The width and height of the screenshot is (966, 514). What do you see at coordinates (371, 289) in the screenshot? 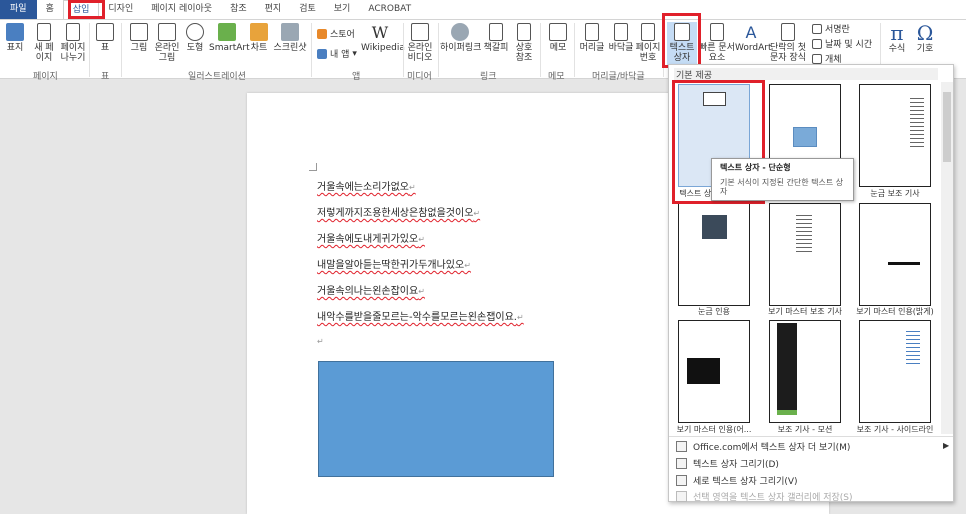
I see `body-paragraph: 거울속의나는왼손잡이요↵` at bounding box center [371, 289].